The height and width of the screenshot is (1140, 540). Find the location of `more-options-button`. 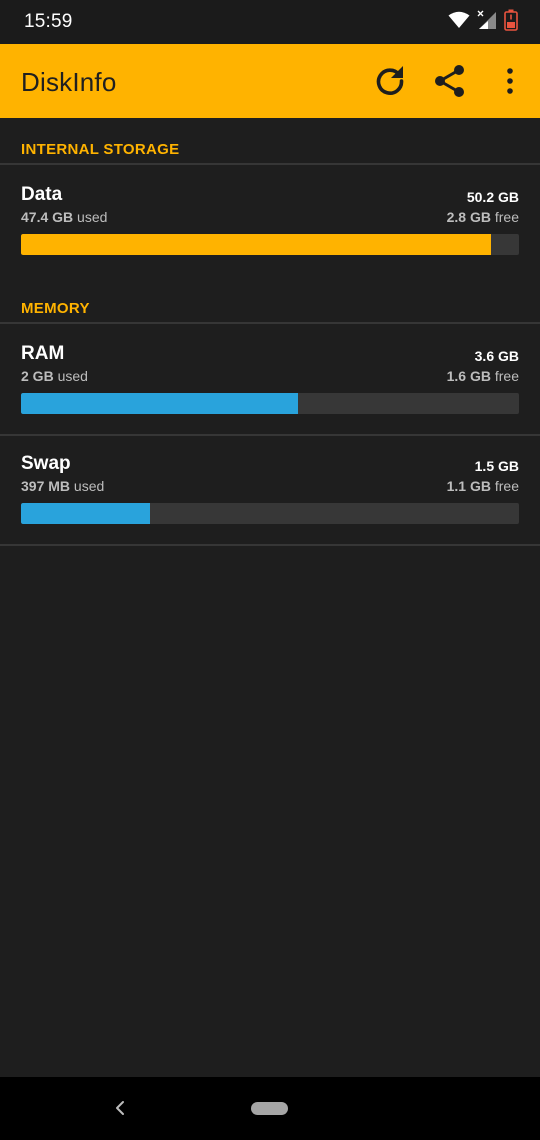

more-options-button is located at coordinates (510, 81).